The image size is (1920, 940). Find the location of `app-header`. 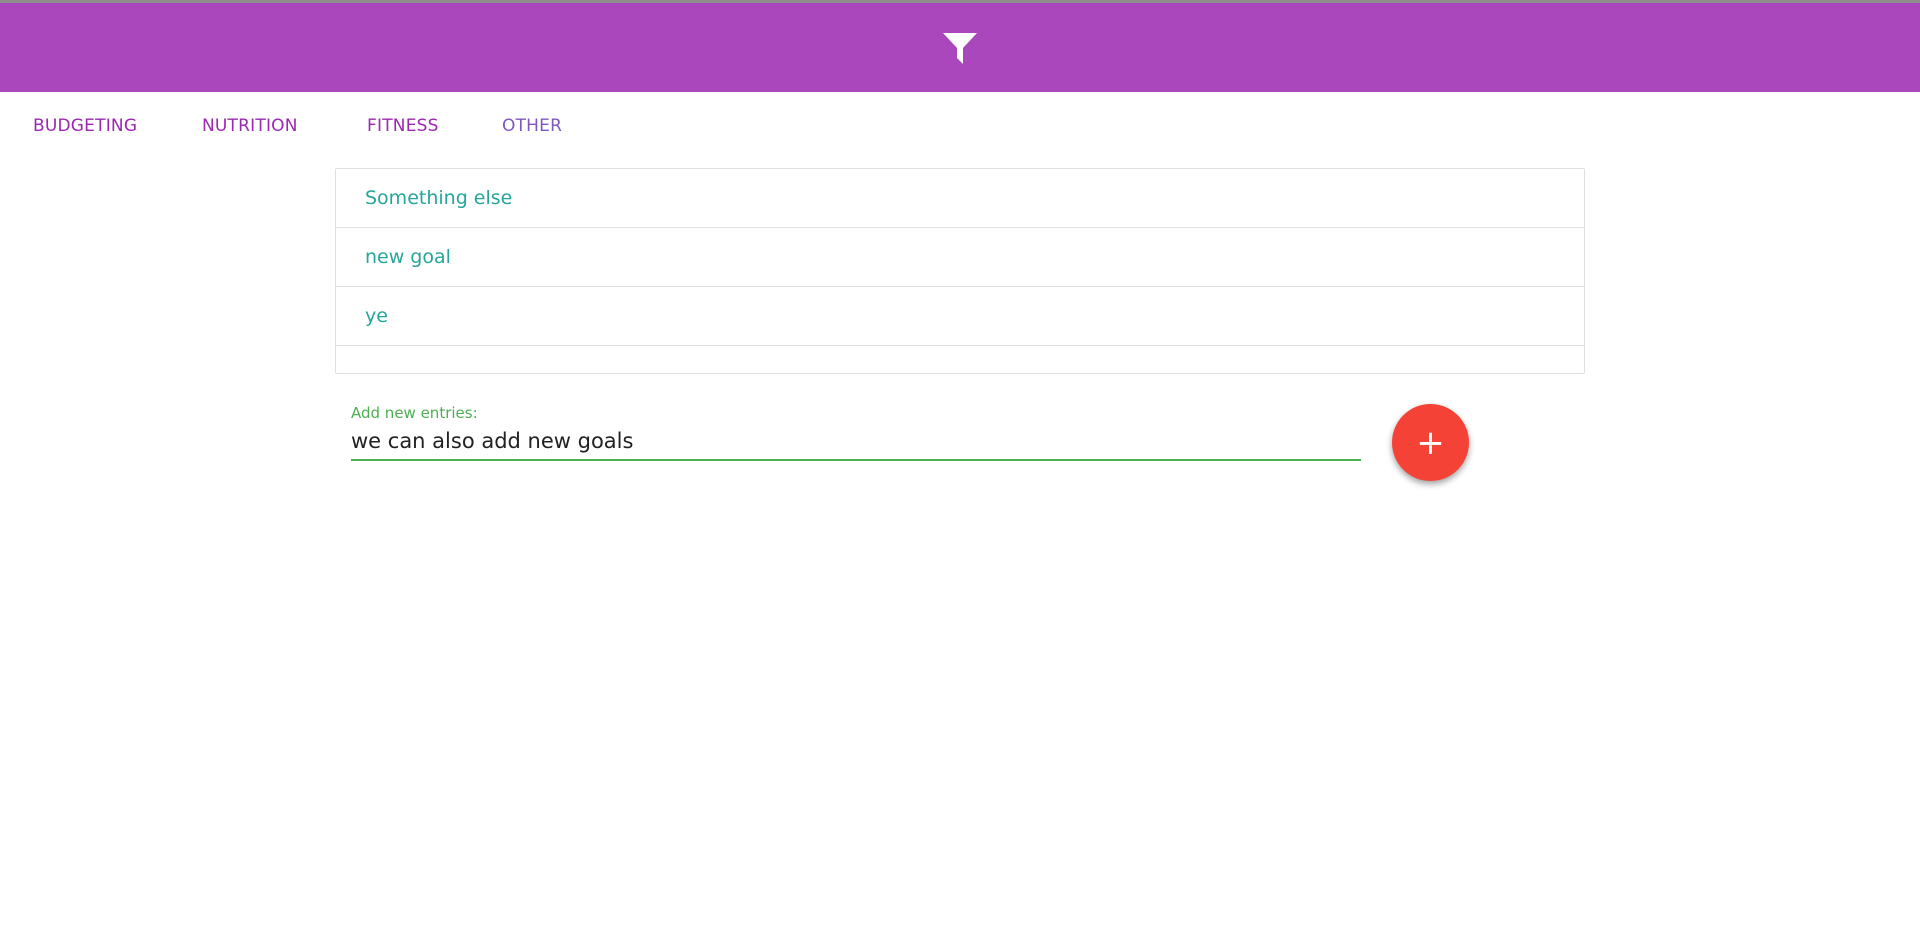

app-header is located at coordinates (960, 47).